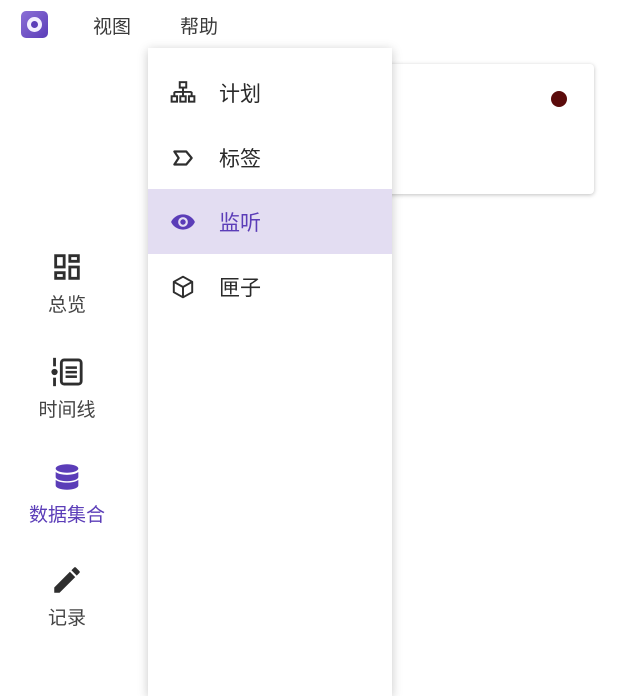 The height and width of the screenshot is (696, 640). What do you see at coordinates (67, 372) in the screenshot?
I see `timeline-icon` at bounding box center [67, 372].